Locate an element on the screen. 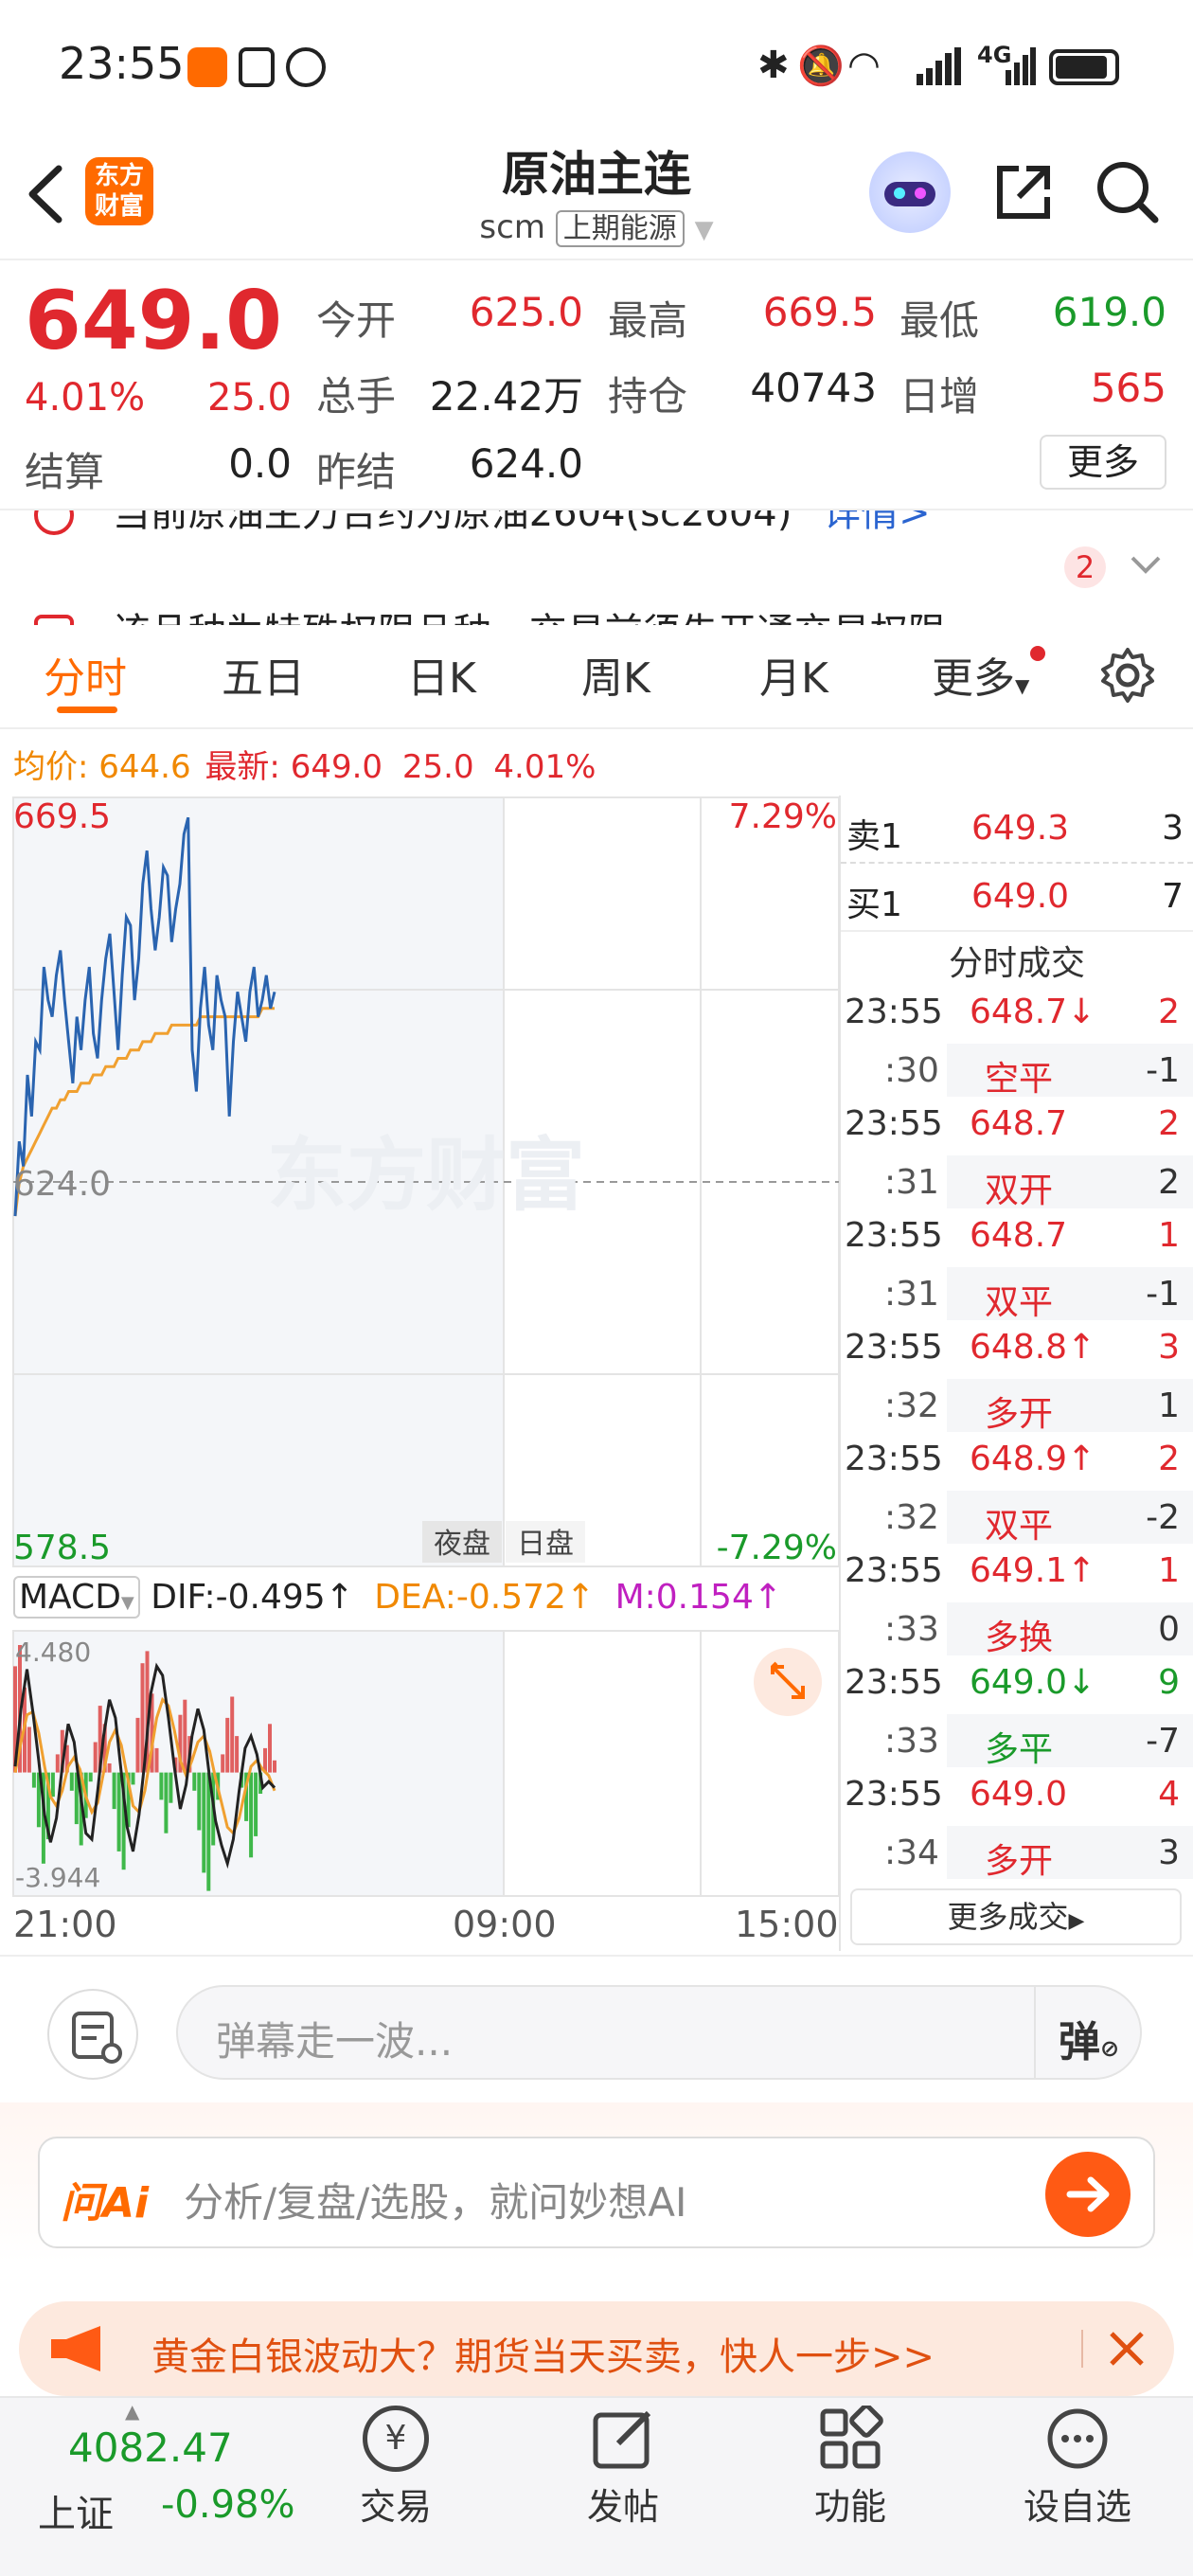 The width and height of the screenshot is (1193, 2576). dea-label: DEA: is located at coordinates (415, 1597).